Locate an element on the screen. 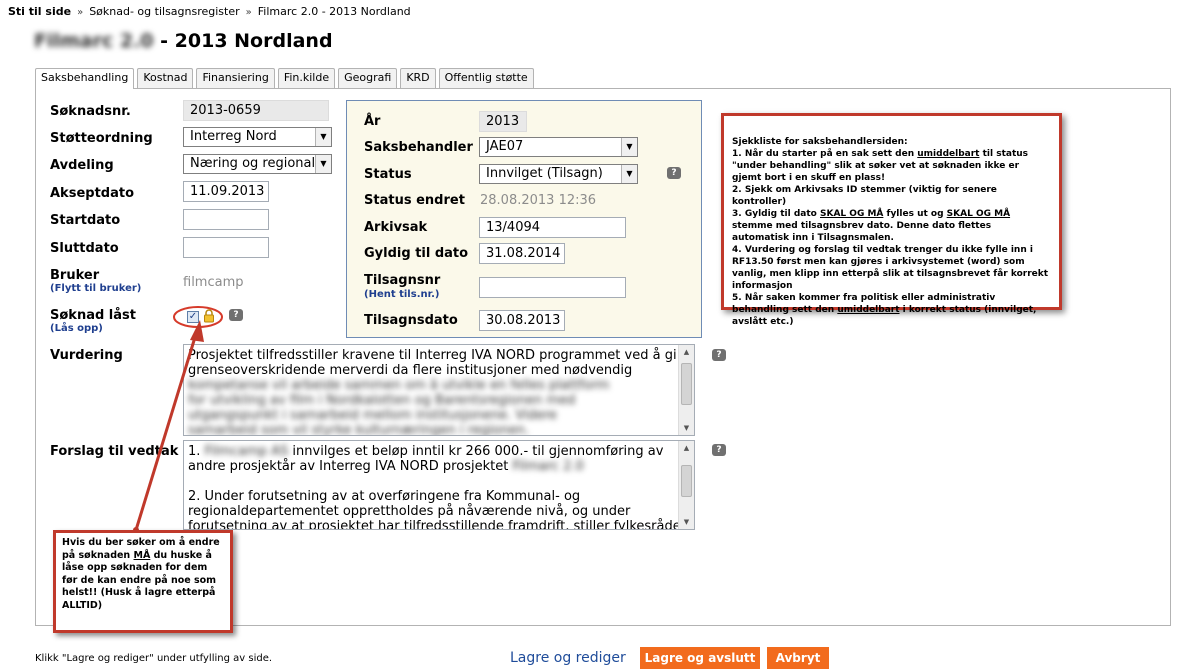  tab-fin-kilde: Fin.kilde is located at coordinates (306, 78).